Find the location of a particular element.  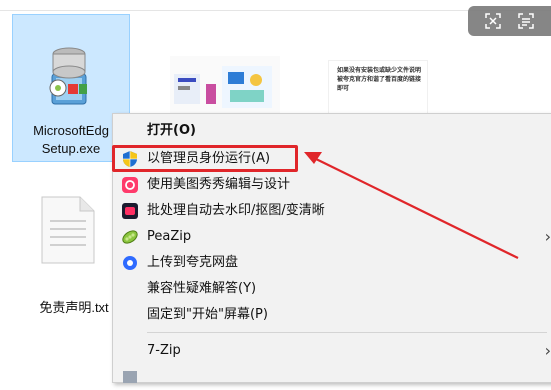

peazip-icon is located at coordinates (130, 237).